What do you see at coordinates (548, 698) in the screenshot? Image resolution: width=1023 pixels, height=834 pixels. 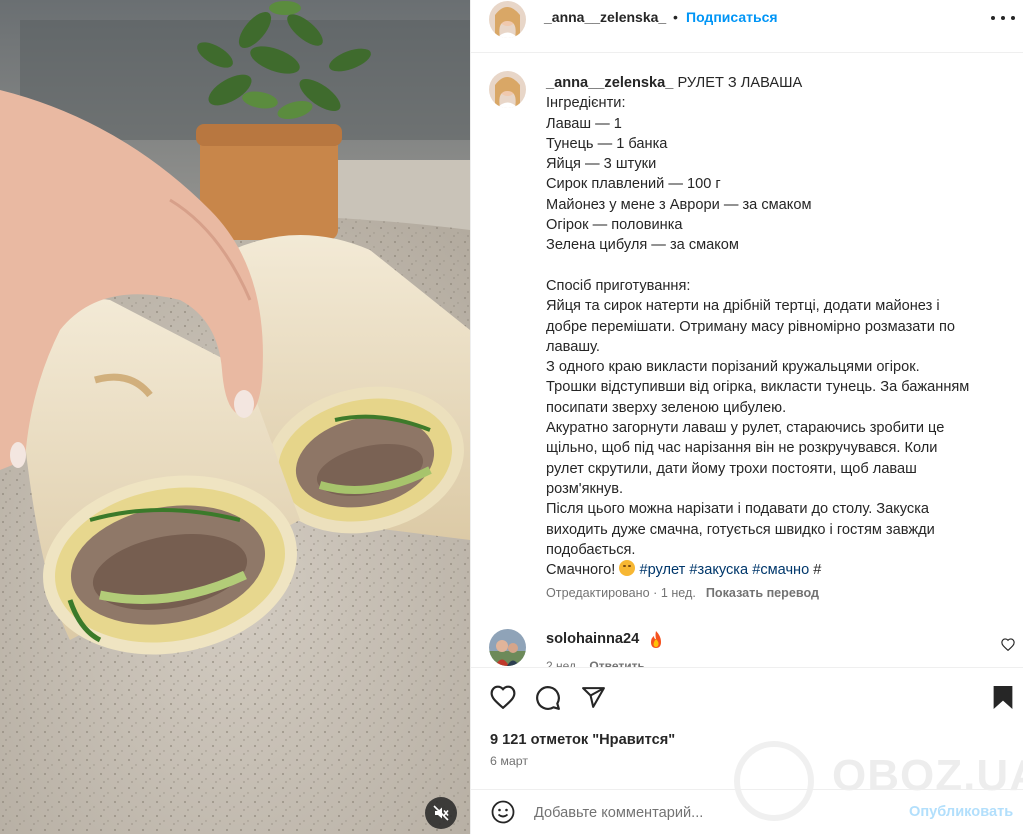 I see `comment-bubble-icon` at bounding box center [548, 698].